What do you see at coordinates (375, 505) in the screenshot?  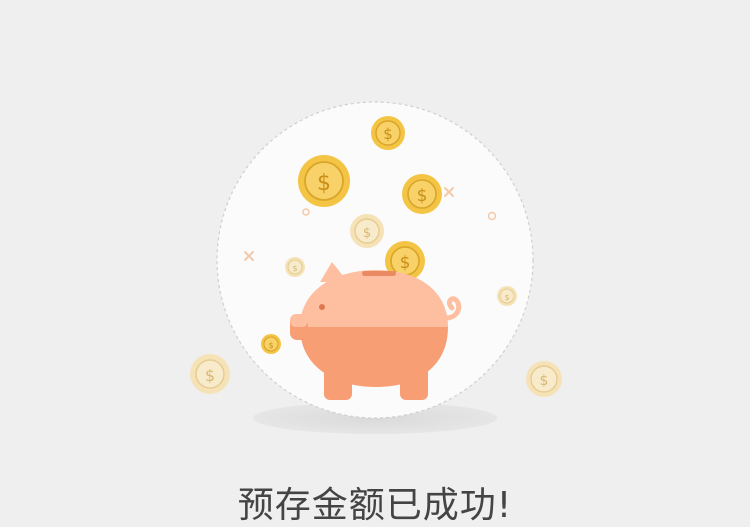 I see `success-message: 预存金额已成功!` at bounding box center [375, 505].